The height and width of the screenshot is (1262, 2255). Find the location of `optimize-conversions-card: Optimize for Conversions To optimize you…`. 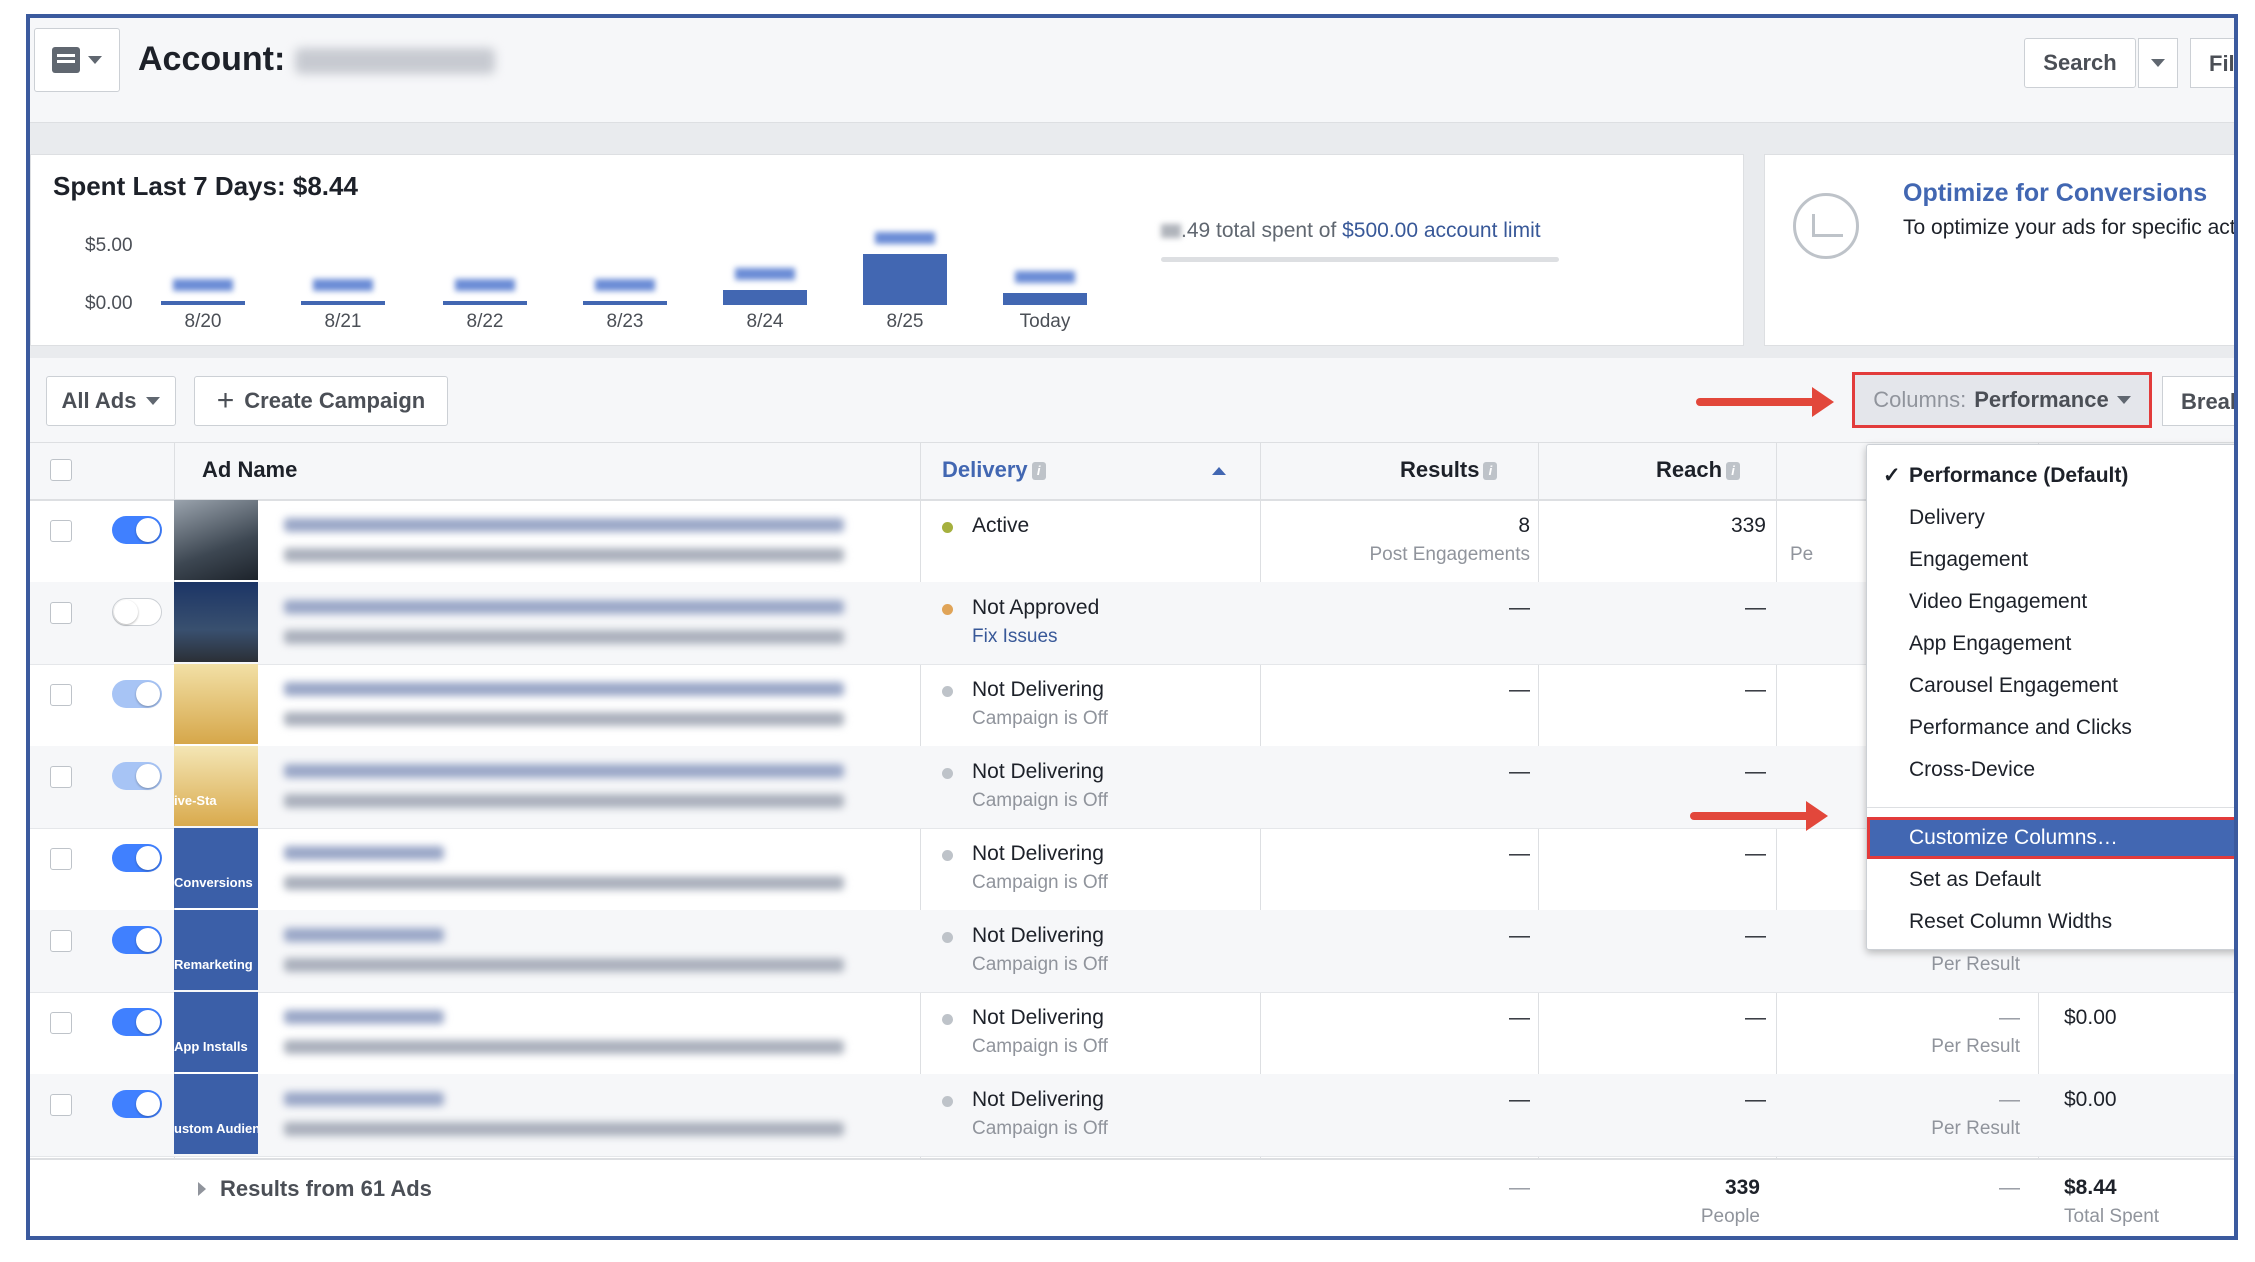

optimize-conversions-card: Optimize for Conversions To optimize you… is located at coordinates (1999, 250).